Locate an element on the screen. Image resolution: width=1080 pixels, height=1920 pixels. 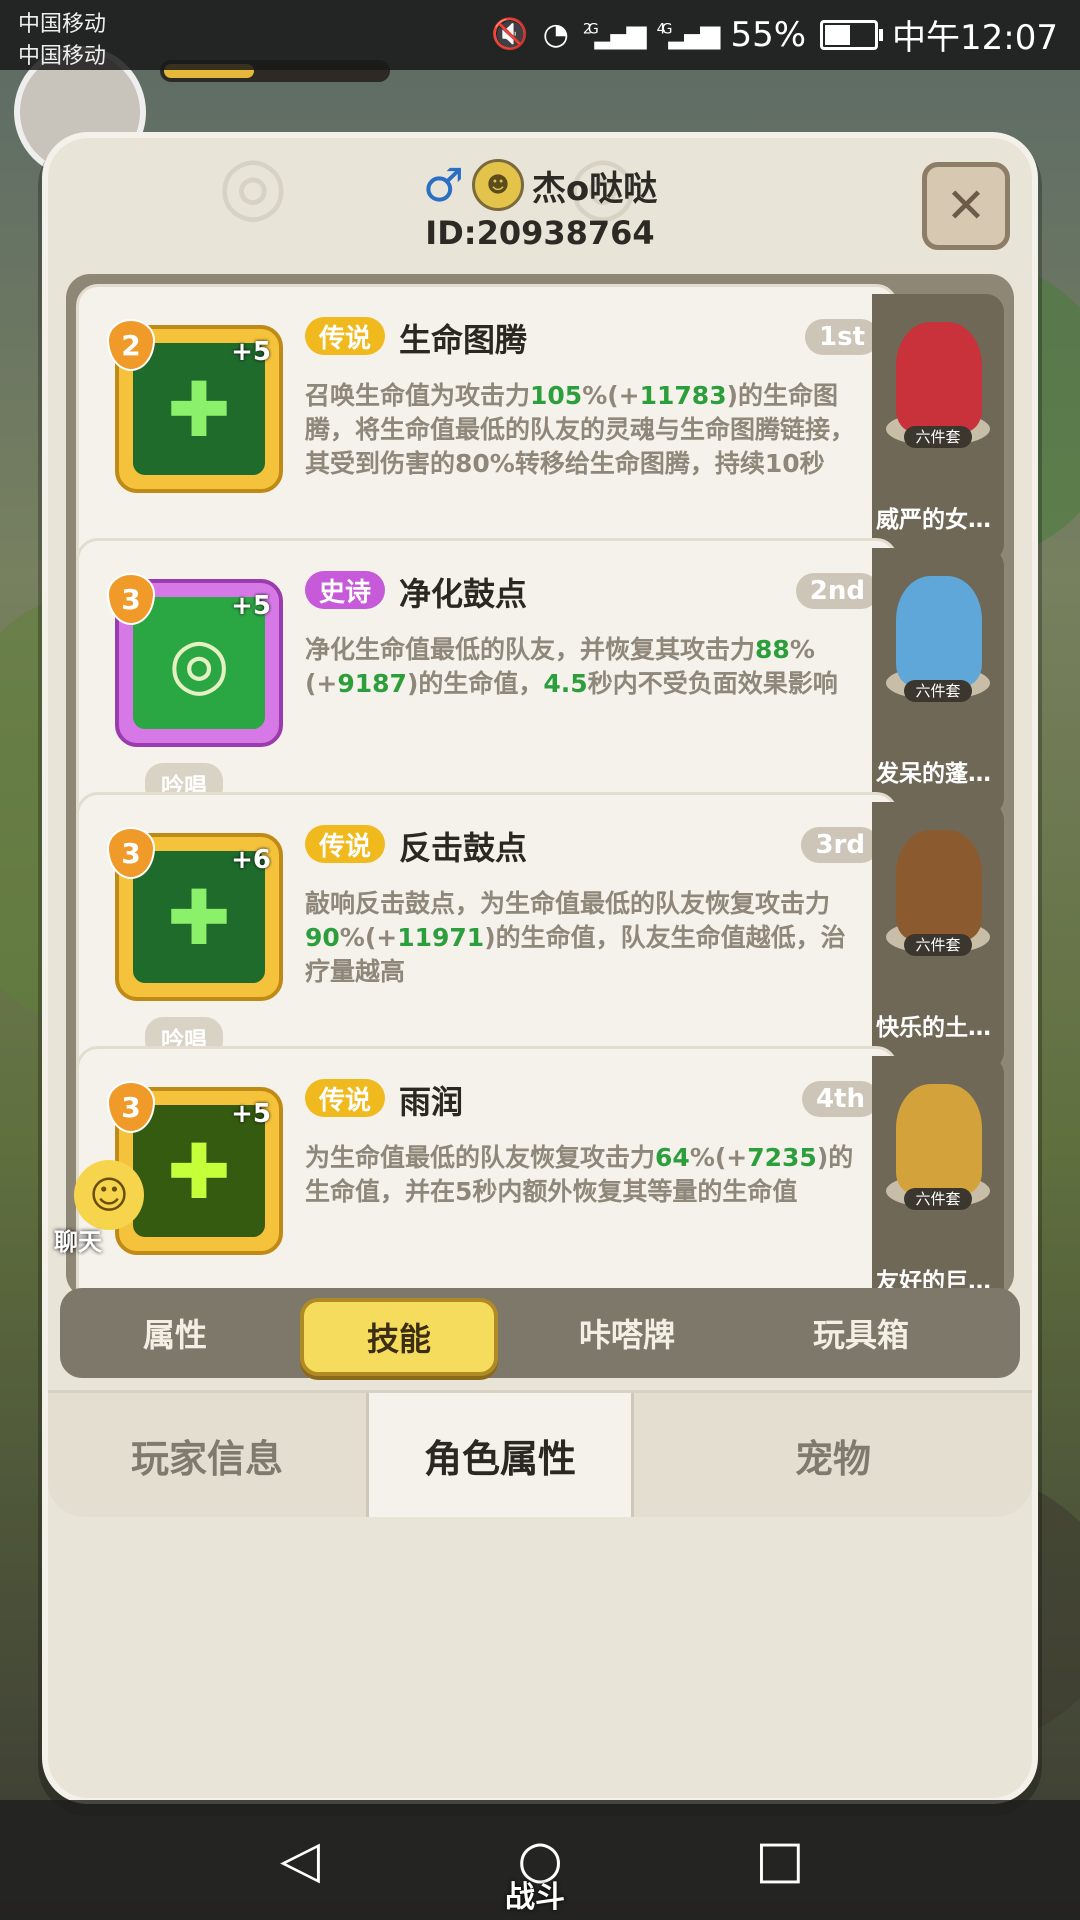
status-bar: 中国移动 中国移动 🔇 ◔ 2G▂▄▆ 4G▂▄▆ 55% 中午12:07 is located at coordinates (540, 35).